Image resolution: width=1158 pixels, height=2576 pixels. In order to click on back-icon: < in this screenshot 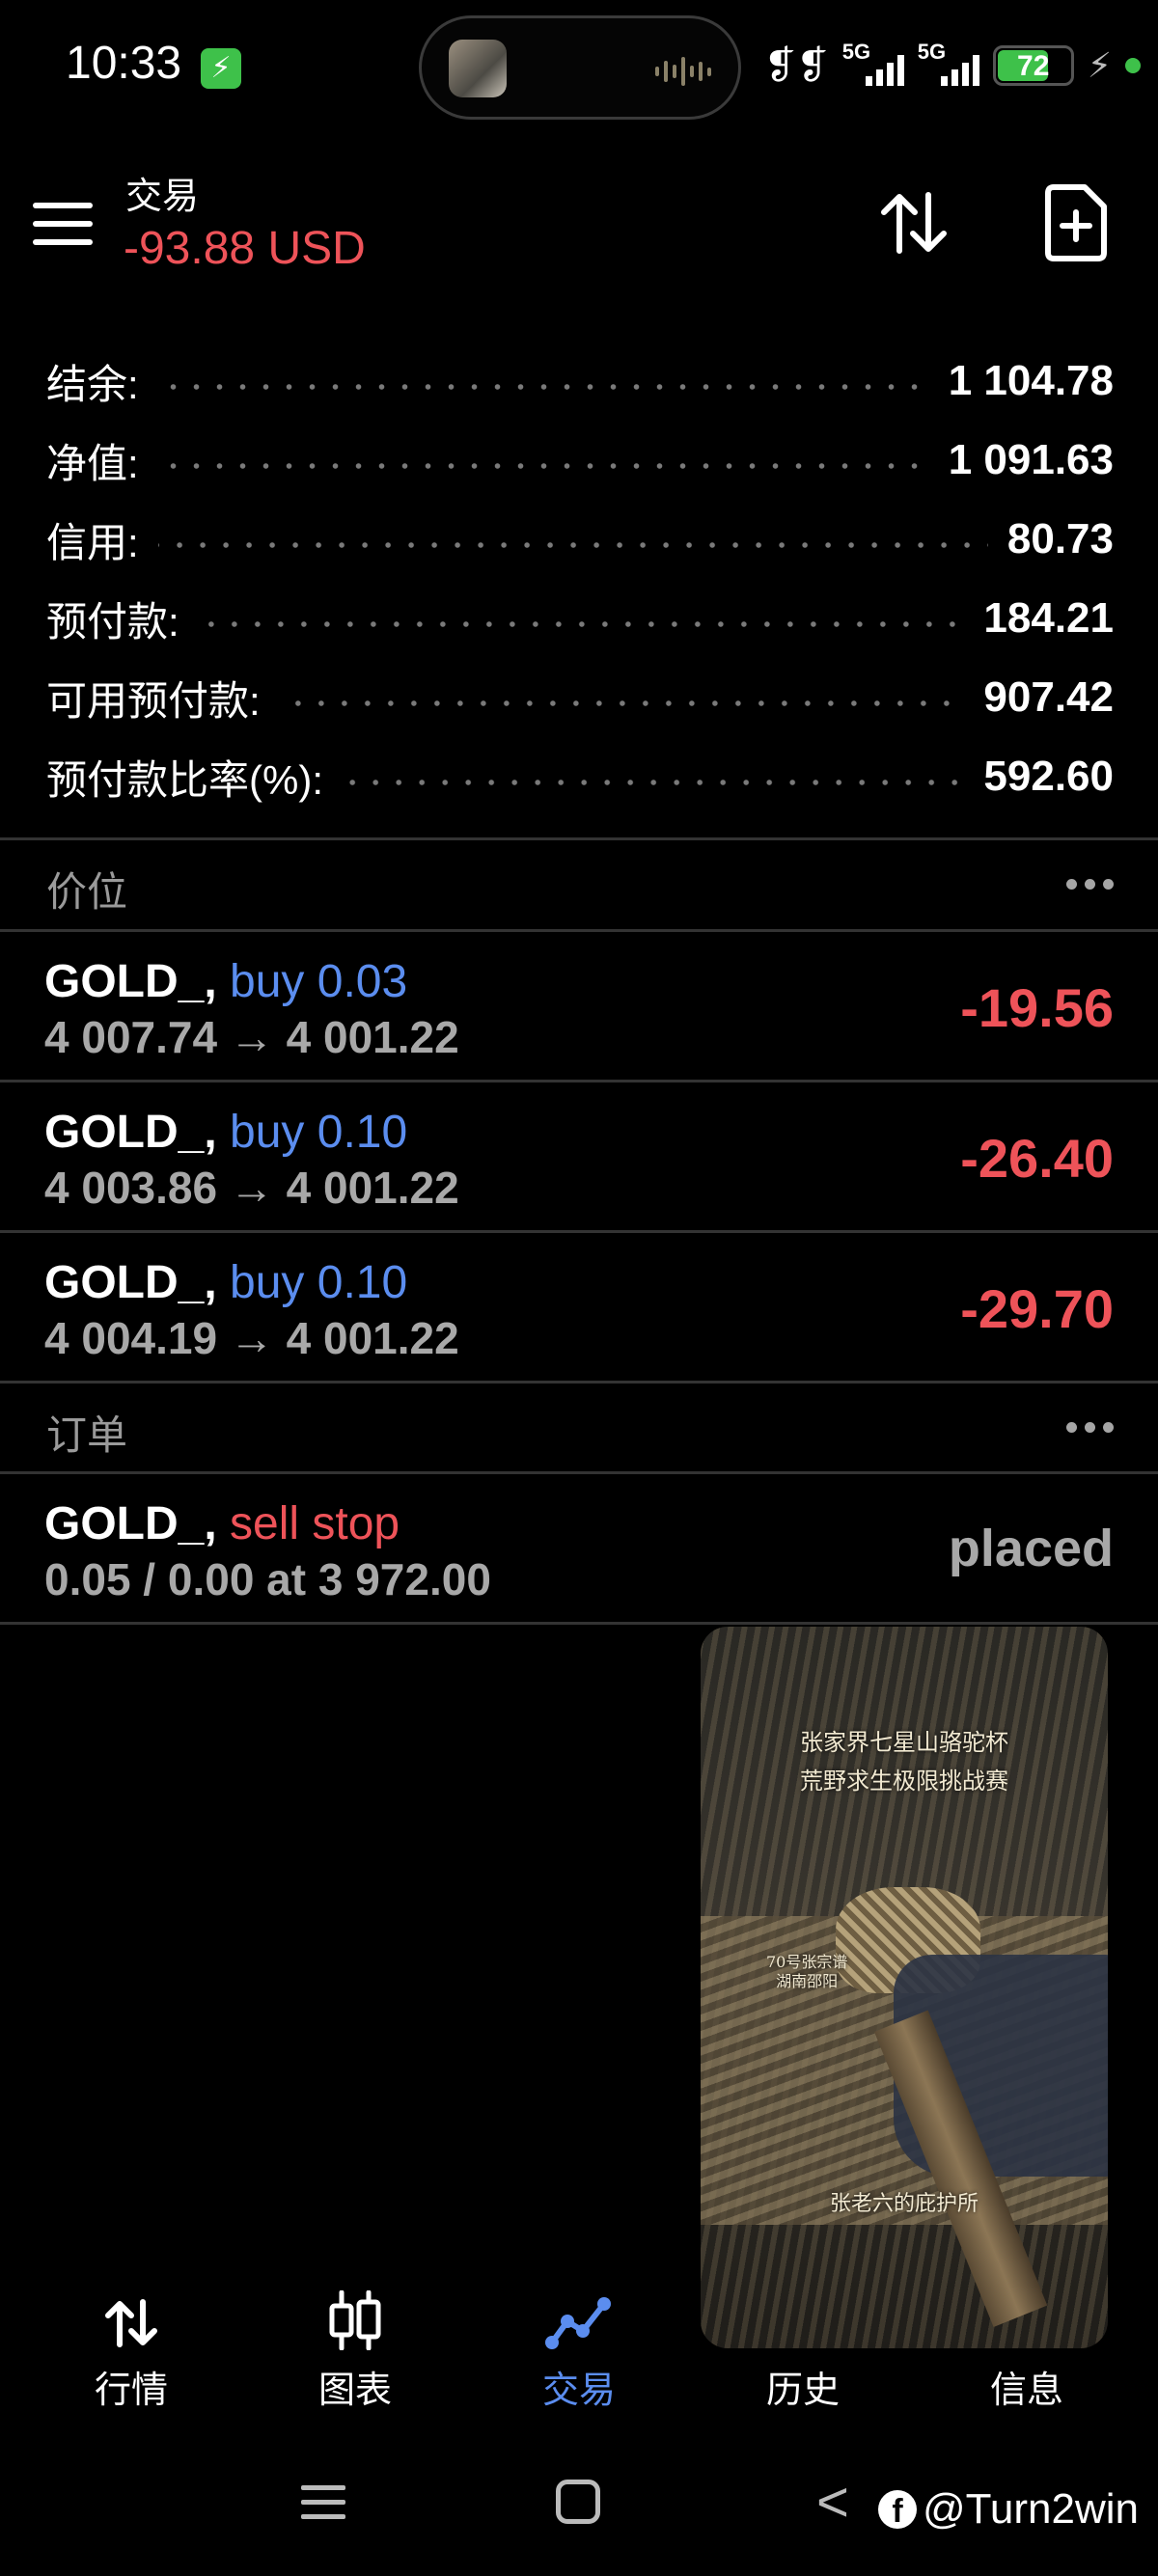, I will do `click(832, 2503)`.